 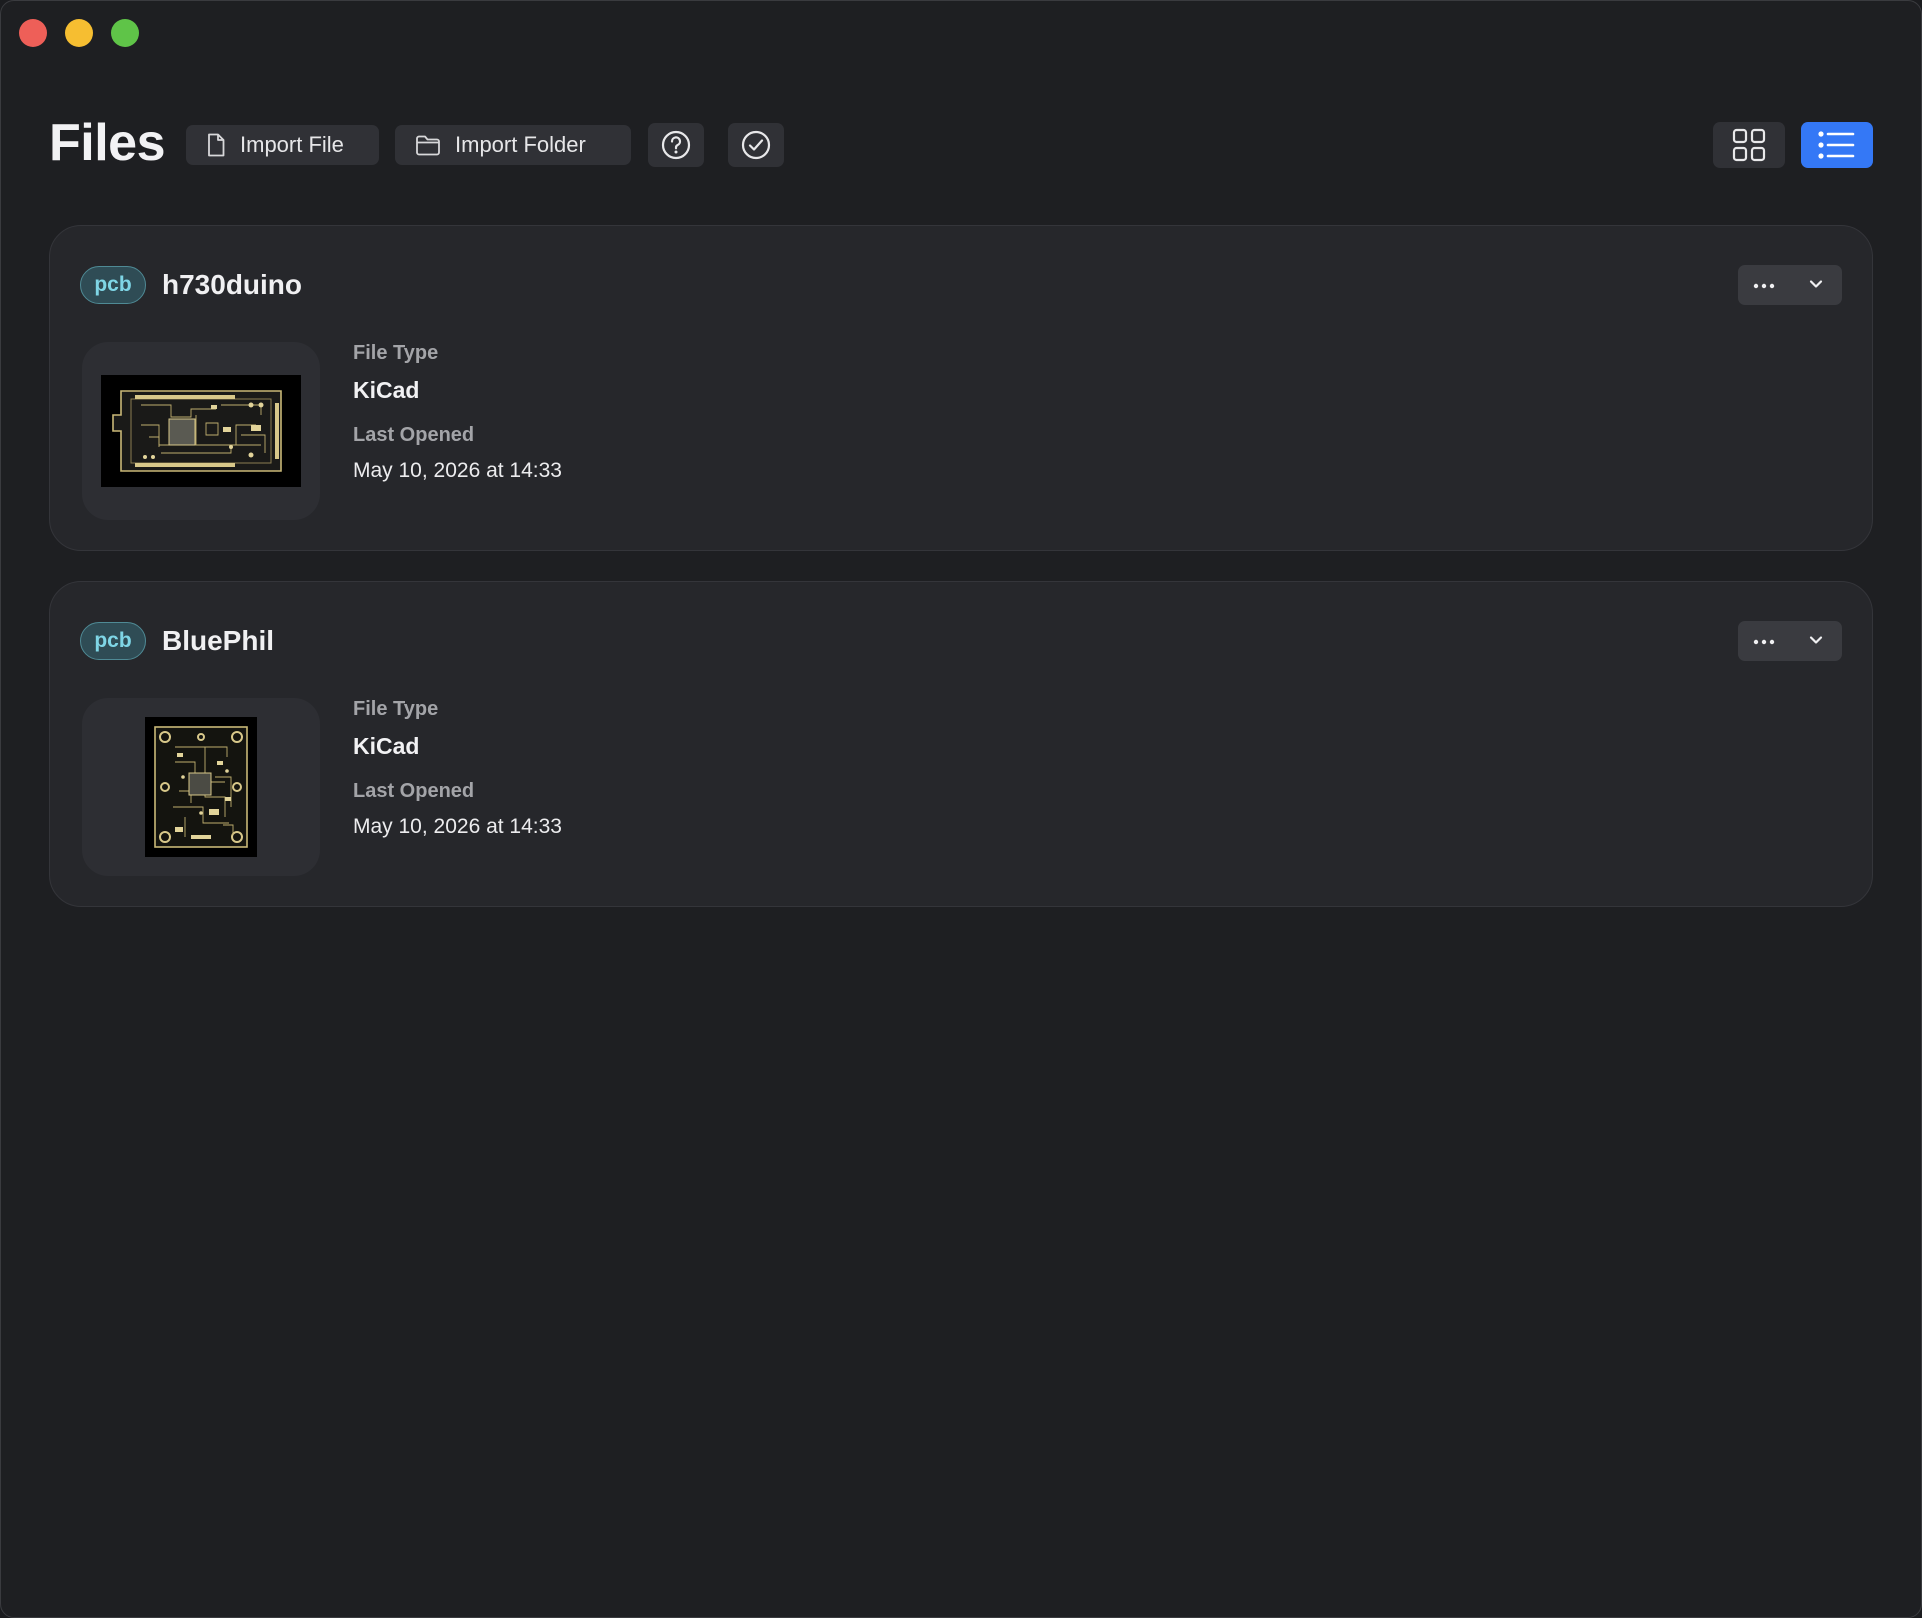 What do you see at coordinates (216, 145) in the screenshot?
I see `document-icon` at bounding box center [216, 145].